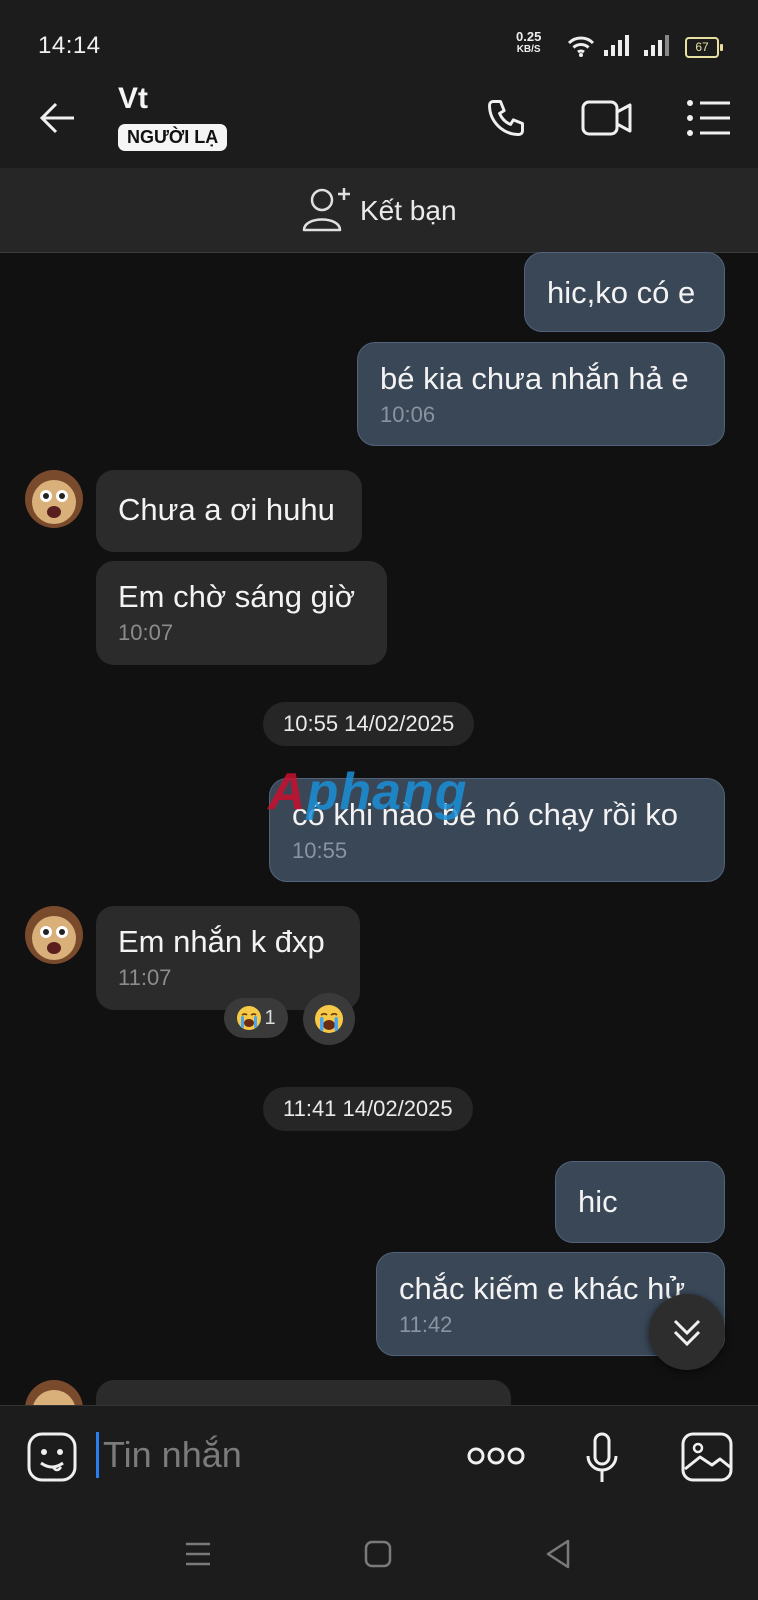 This screenshot has height=1600, width=758. I want to click on status-time: 14:14, so click(69, 45).